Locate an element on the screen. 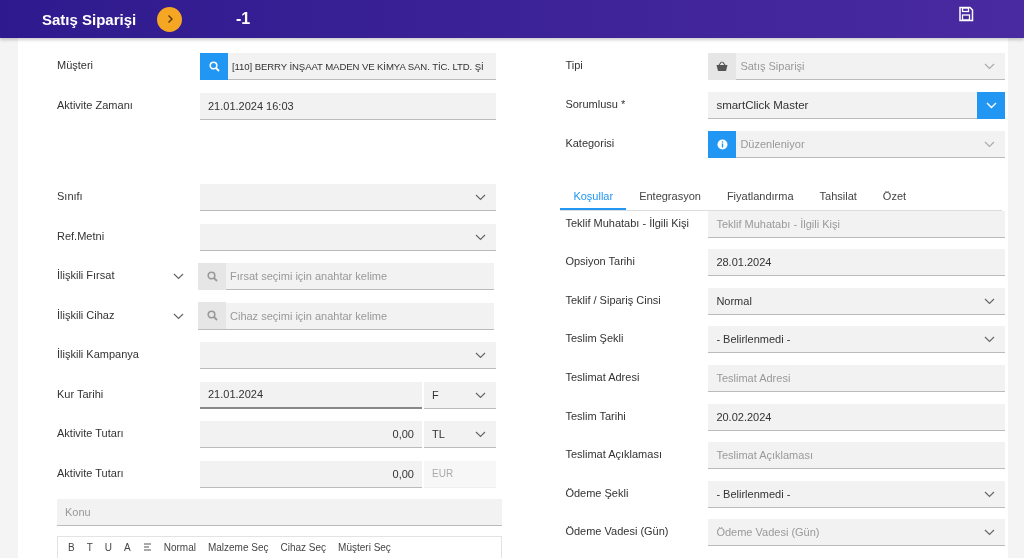 Image resolution: width=1024 pixels, height=558 pixels. info-icon is located at coordinates (722, 144).